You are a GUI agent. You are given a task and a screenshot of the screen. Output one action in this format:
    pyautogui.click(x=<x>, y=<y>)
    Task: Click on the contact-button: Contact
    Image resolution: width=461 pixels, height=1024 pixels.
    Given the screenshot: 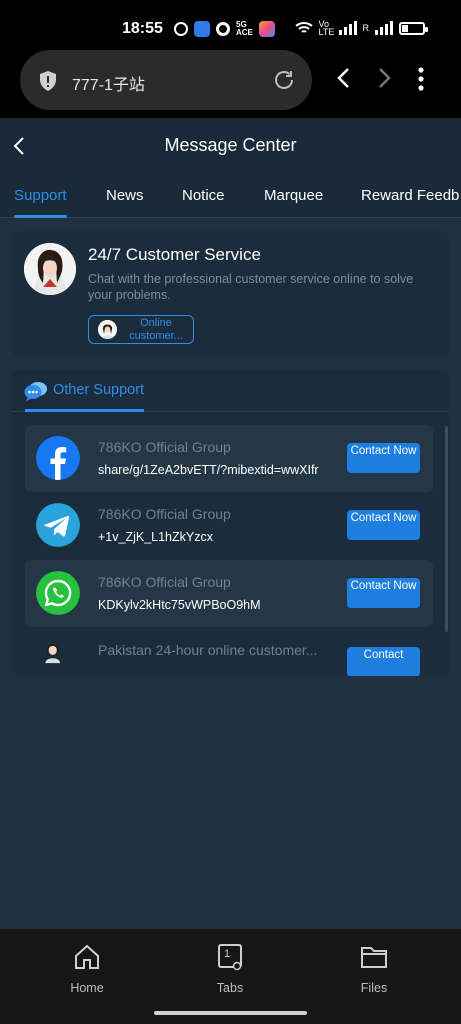 What is the action you would take?
    pyautogui.click(x=383, y=661)
    